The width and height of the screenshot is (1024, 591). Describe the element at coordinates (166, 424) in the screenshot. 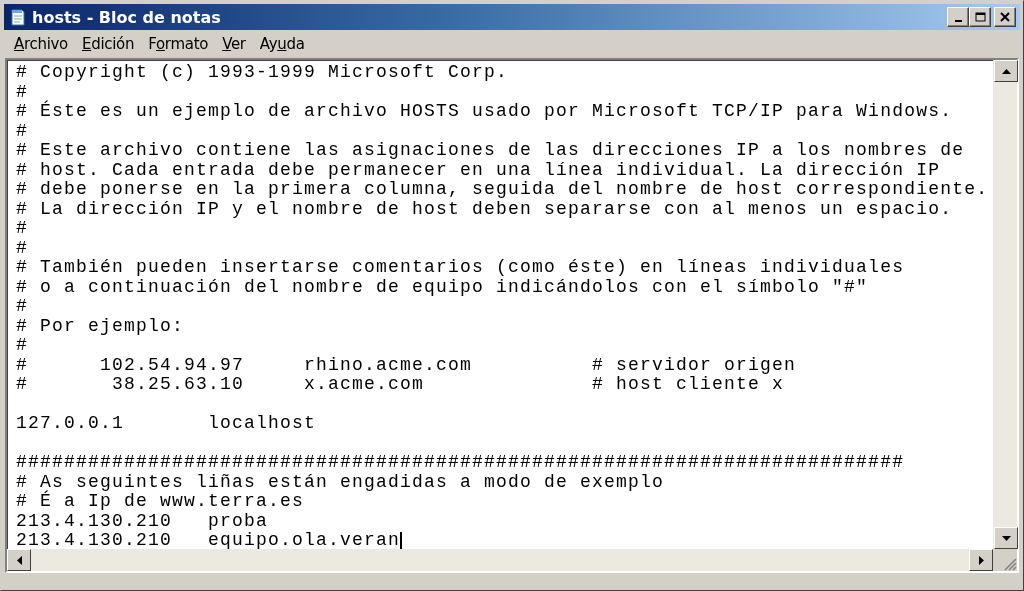

I see `text-line: 127.0.0.1 localhost` at that location.